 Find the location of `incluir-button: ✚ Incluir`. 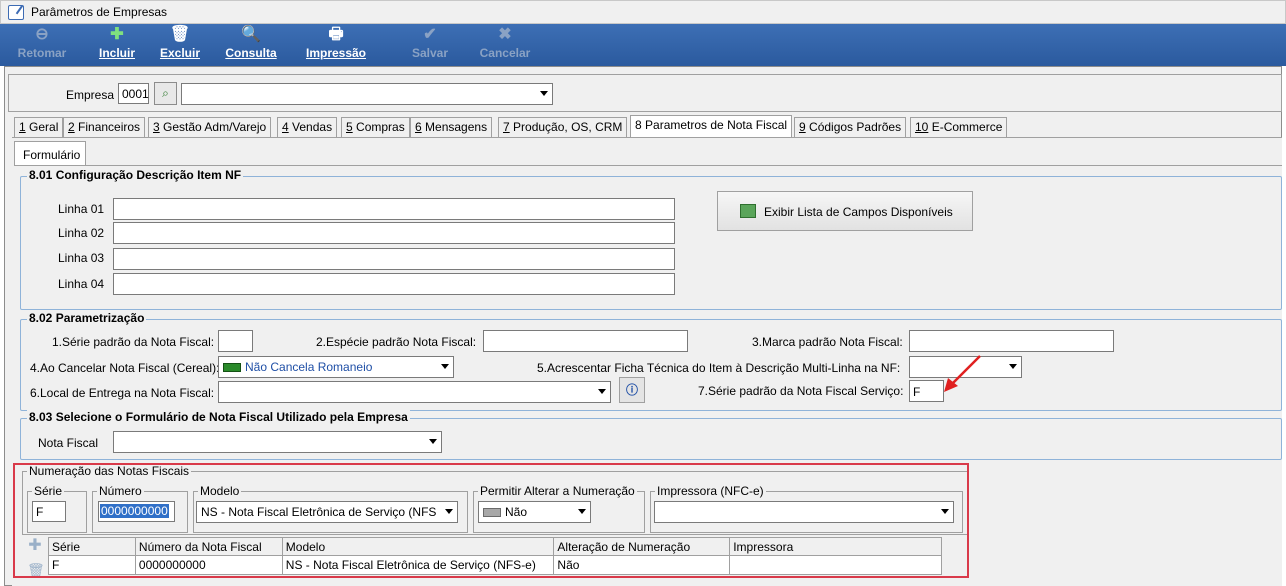

incluir-button: ✚ Incluir is located at coordinates (117, 45).